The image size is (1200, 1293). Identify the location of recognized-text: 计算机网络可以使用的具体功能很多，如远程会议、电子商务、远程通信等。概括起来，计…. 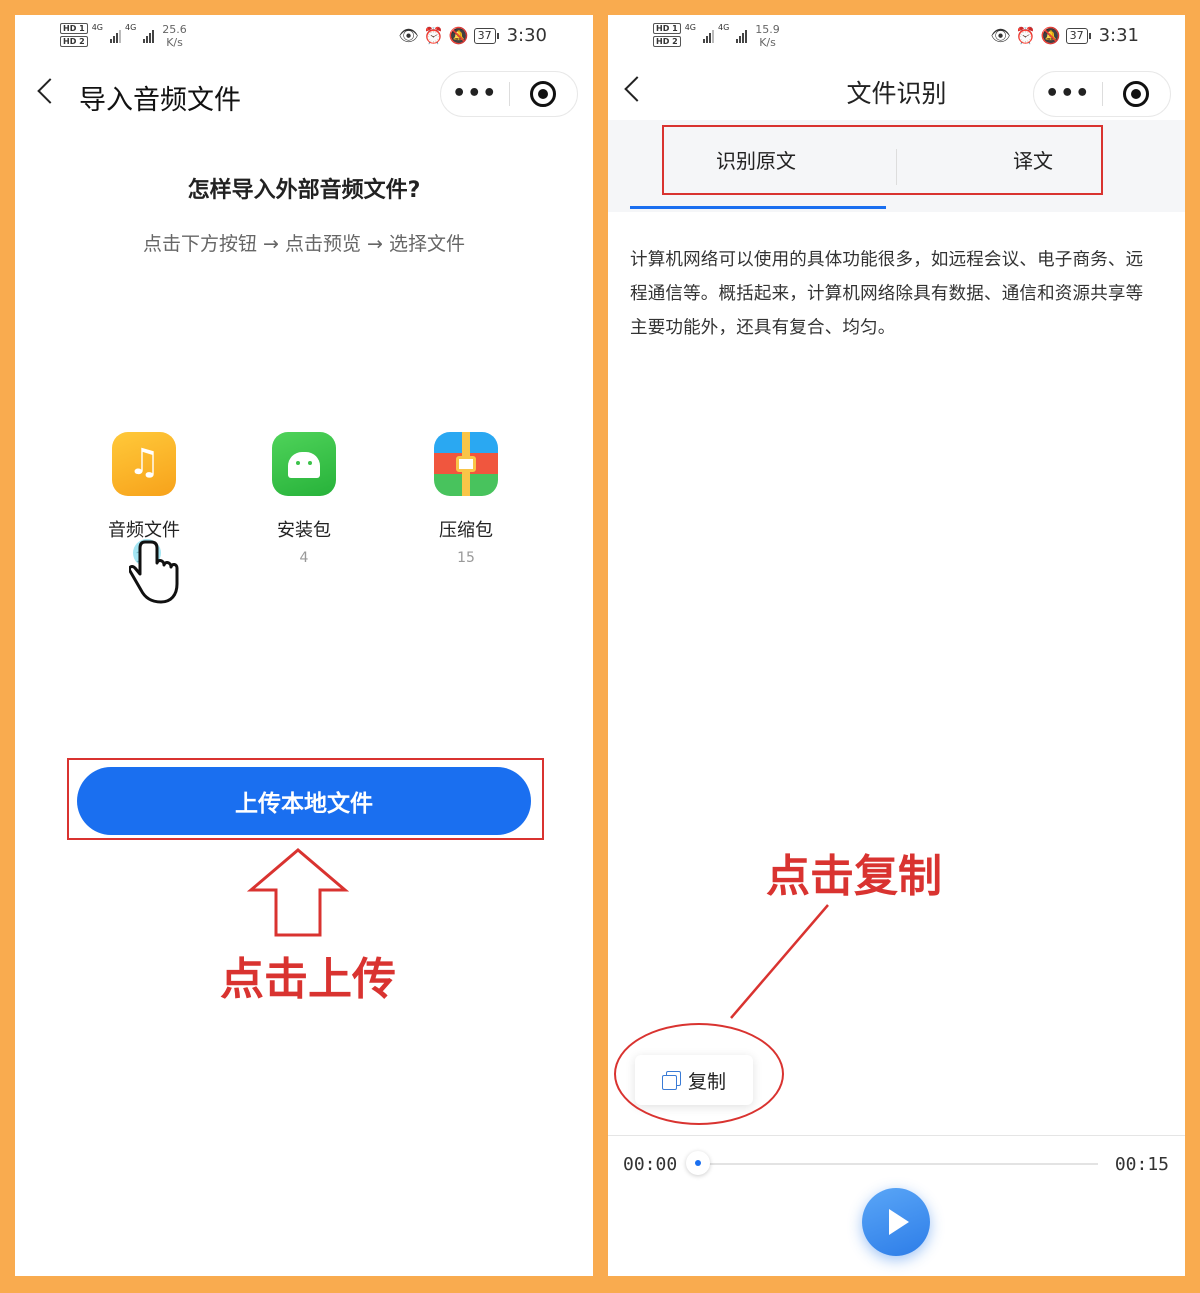
(887, 294).